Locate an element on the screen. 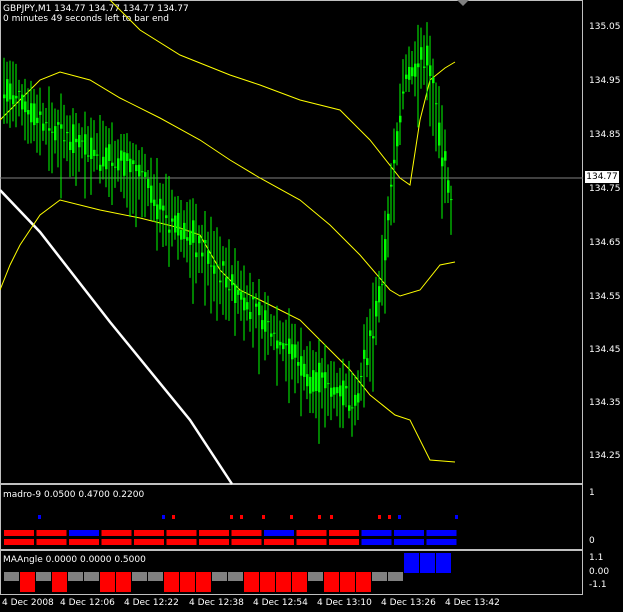 Image resolution: width=623 pixels, height=612 pixels. maangle-y-tick: -1.1 is located at coordinates (598, 585).